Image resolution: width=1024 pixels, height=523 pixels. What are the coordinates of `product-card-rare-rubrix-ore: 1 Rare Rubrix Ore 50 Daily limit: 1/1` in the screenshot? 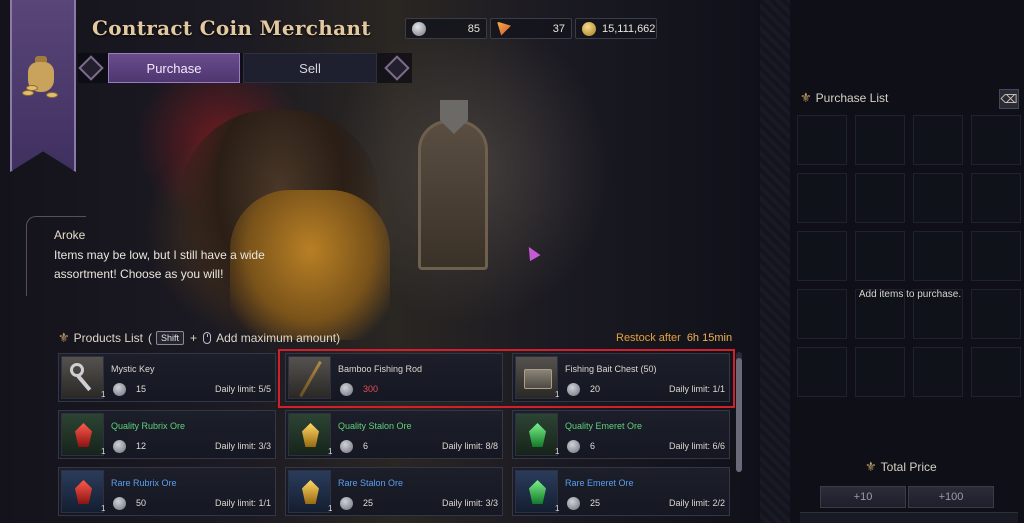 It's located at (167, 491).